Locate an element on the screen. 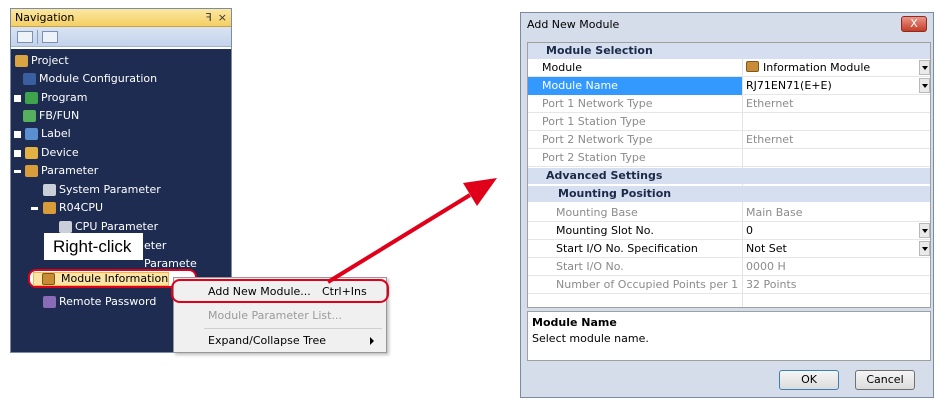  row-name: Port 2 Station Type is located at coordinates (594, 157).